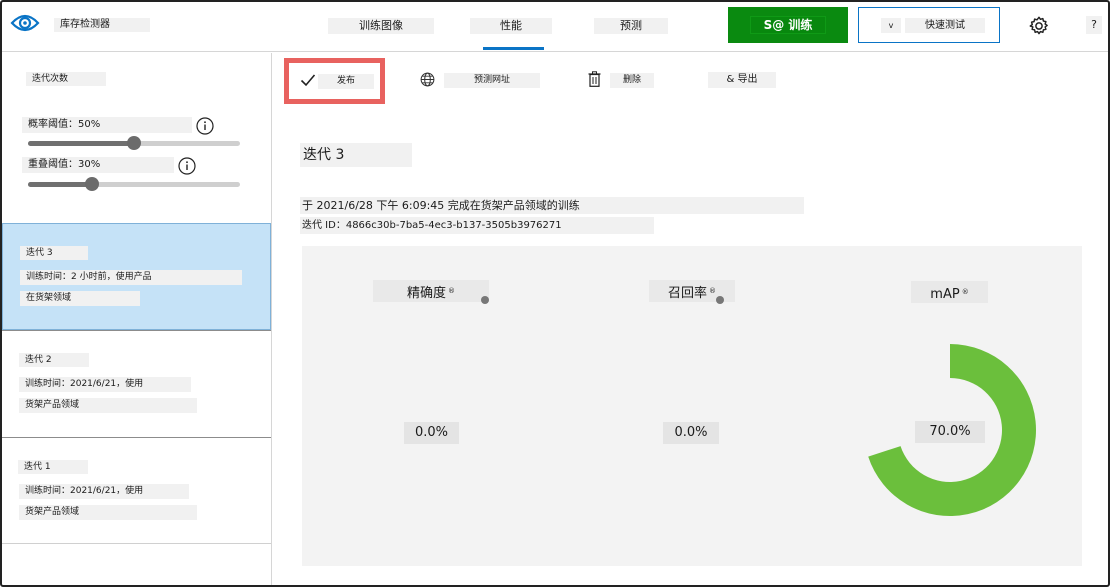  What do you see at coordinates (742, 80) in the screenshot?
I see `export-button: & 导出` at bounding box center [742, 80].